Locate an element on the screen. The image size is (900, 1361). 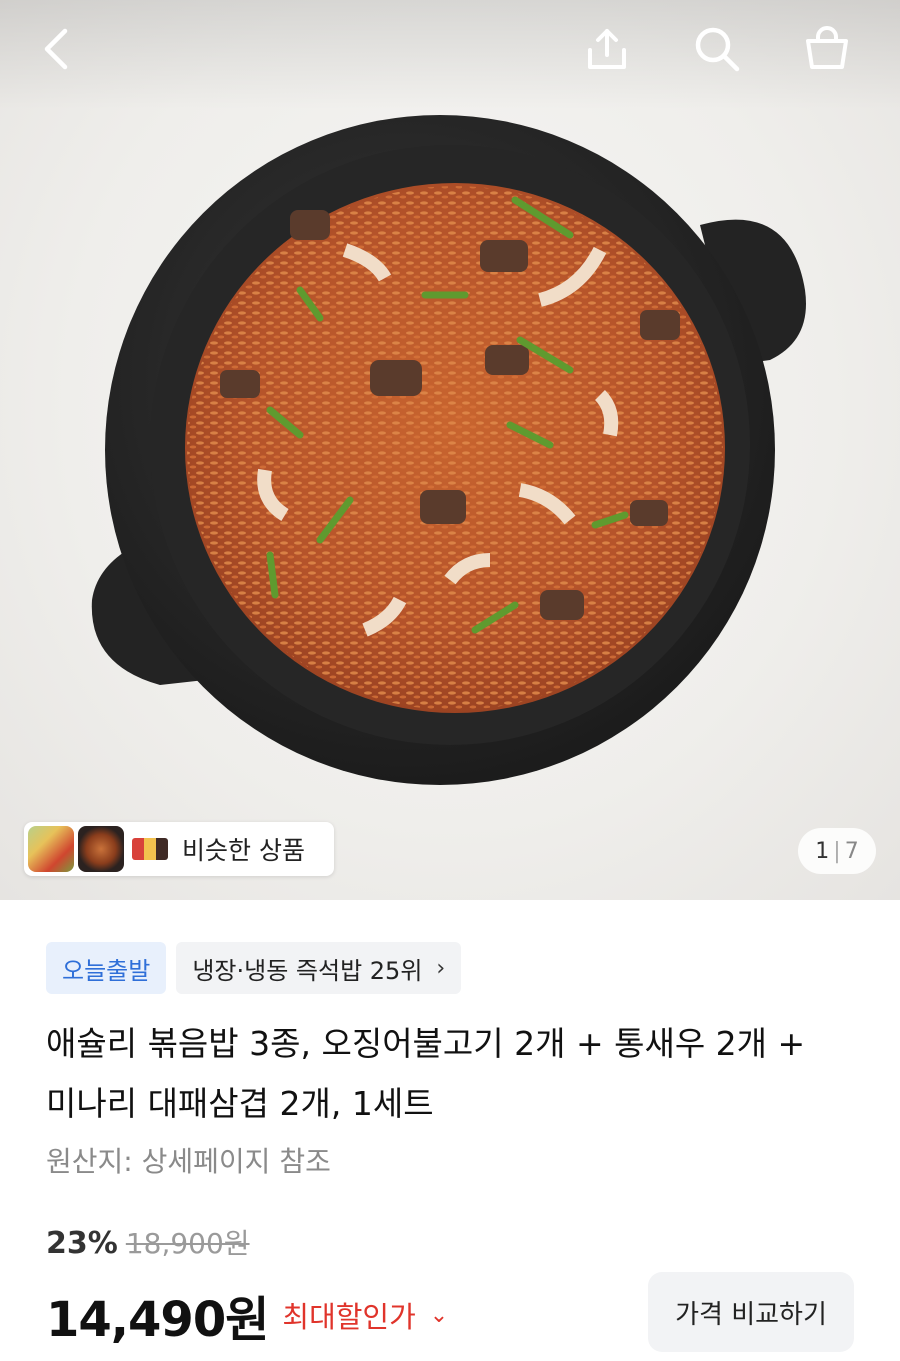
price-row: 14,490원 최대할인가 ⌄ is located at coordinates (247, 1315).